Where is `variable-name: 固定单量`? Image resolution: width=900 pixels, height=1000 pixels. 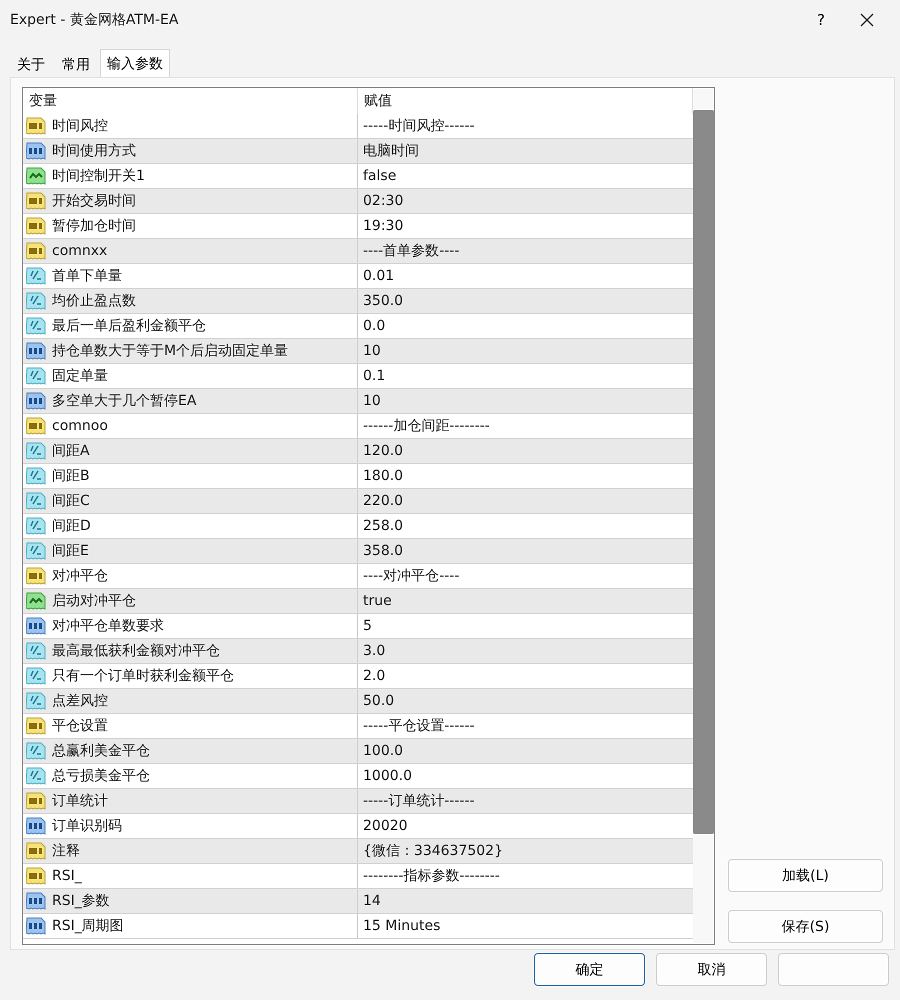
variable-name: 固定单量 is located at coordinates (80, 376).